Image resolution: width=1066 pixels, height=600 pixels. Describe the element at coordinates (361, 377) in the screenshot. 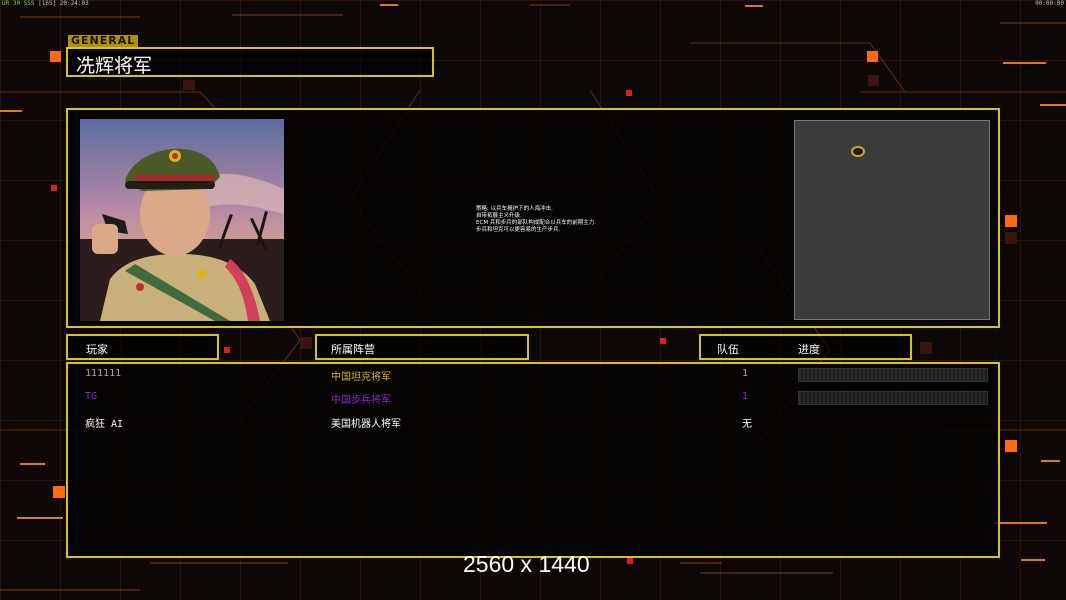

I see `player-faction: 中国坦克将军` at that location.